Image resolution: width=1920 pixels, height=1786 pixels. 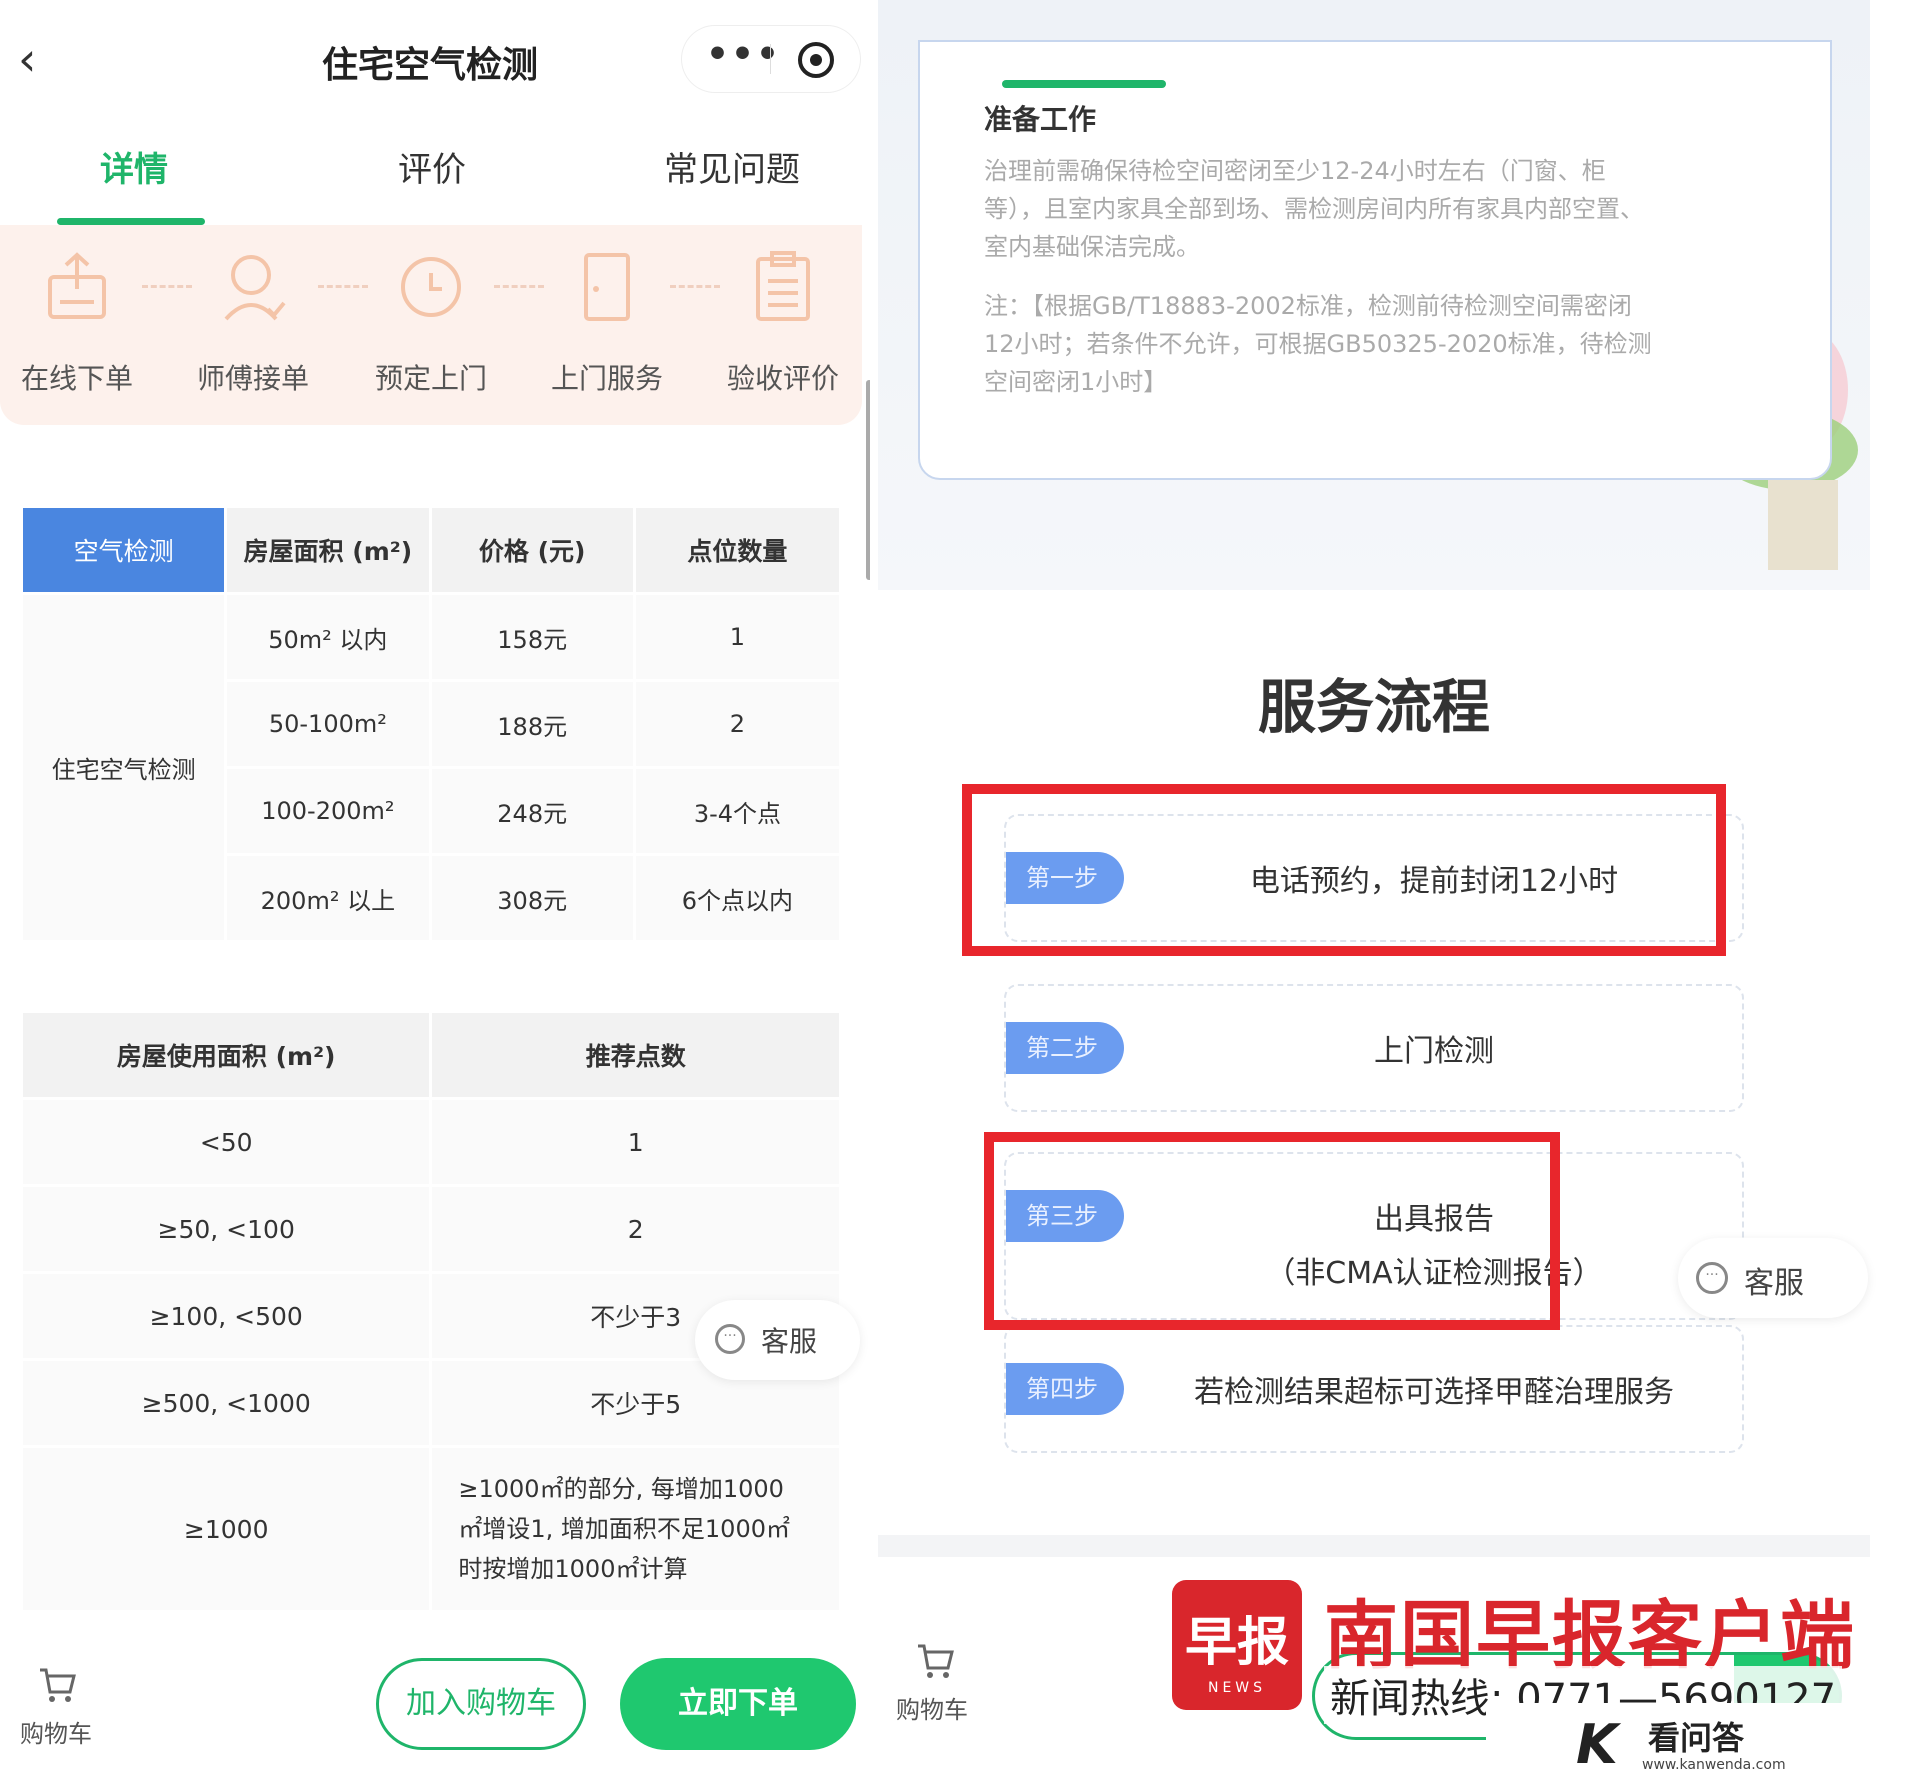 What do you see at coordinates (430, 378) in the screenshot?
I see `process-step-label: 预定上门` at bounding box center [430, 378].